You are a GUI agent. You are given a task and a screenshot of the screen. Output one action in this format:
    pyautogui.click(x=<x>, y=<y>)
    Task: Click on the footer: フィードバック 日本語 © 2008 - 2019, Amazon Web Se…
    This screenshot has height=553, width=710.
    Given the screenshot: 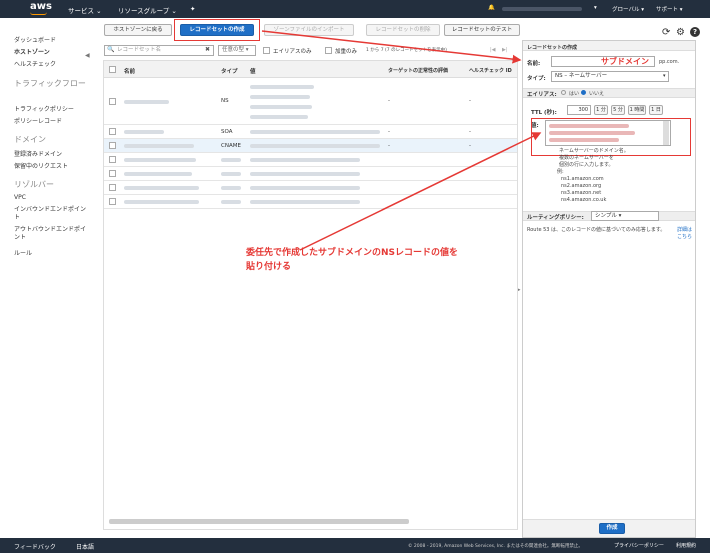 What is the action you would take?
    pyautogui.click(x=355, y=545)
    